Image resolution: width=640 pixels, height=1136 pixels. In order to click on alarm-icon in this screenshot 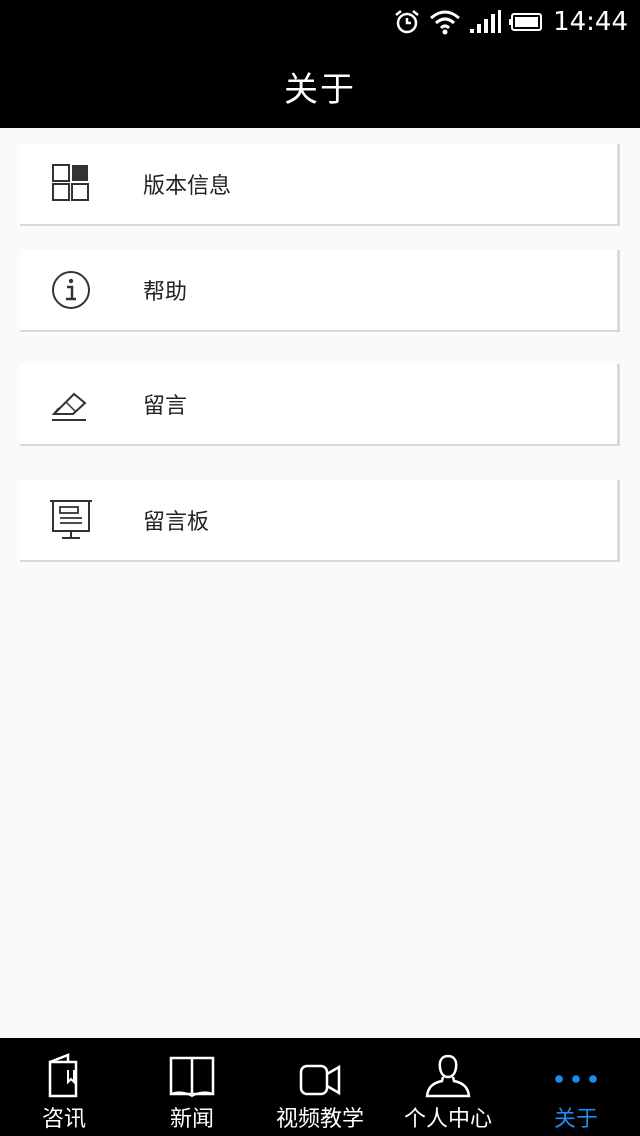, I will do `click(407, 22)`.